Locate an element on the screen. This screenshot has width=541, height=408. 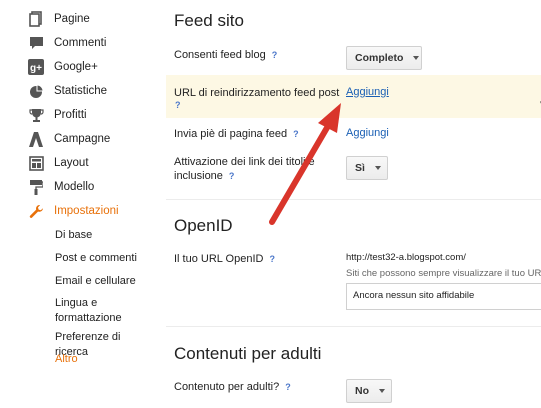
redirect-url-label: URL di reindirizzamento feed post is located at coordinates (256, 93).